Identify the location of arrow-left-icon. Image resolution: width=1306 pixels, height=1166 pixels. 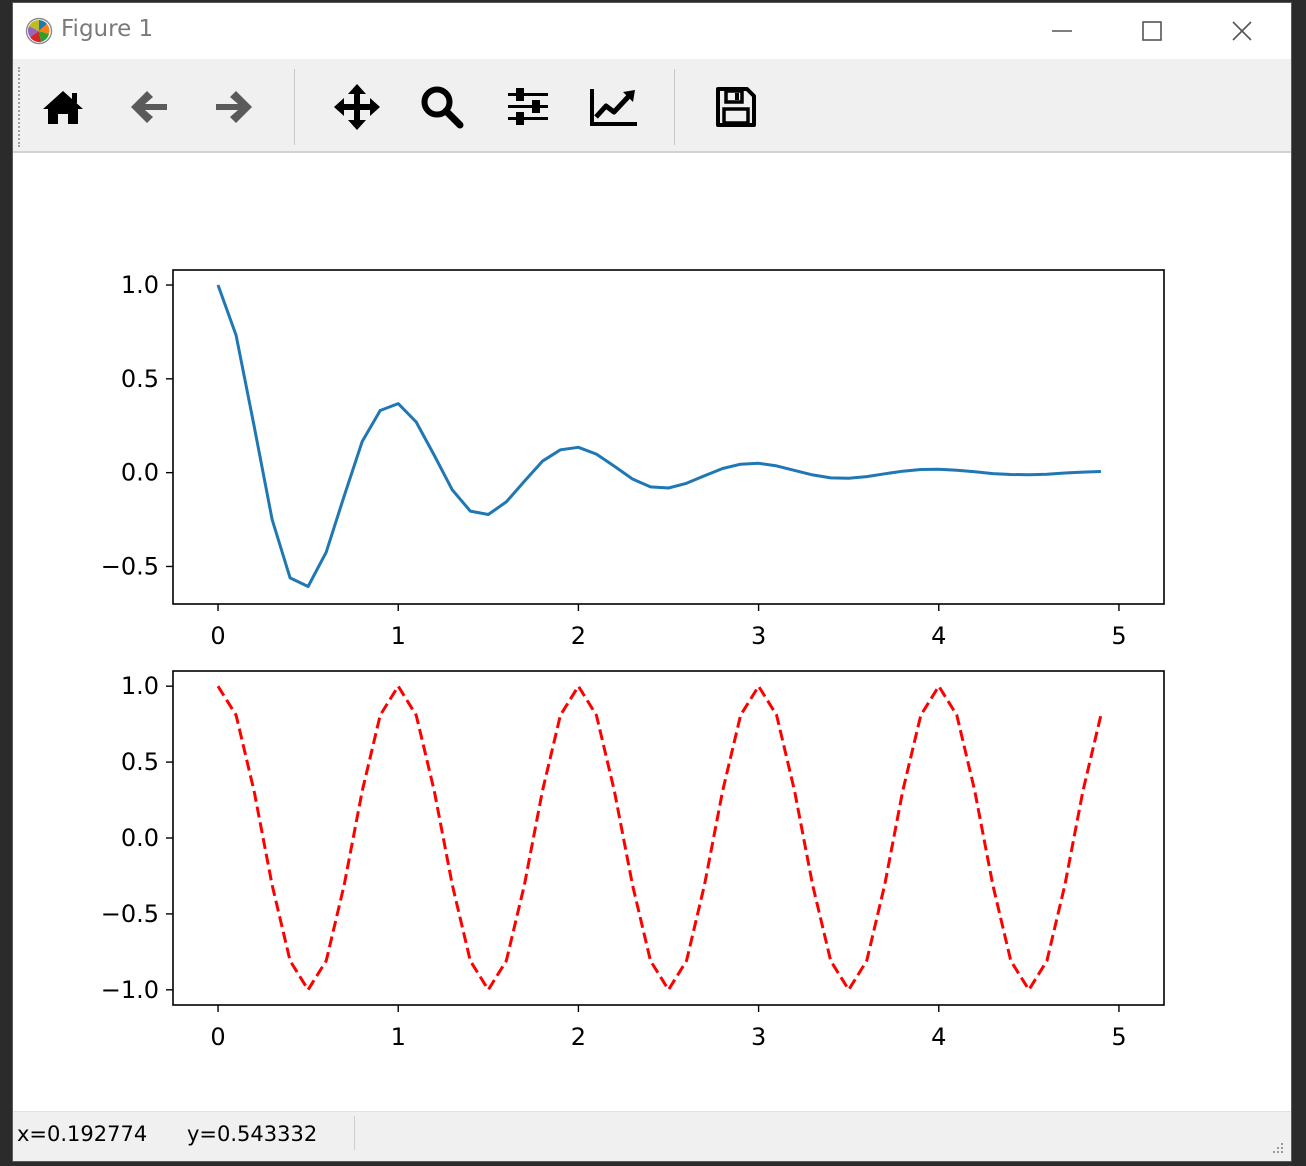
(149, 107).